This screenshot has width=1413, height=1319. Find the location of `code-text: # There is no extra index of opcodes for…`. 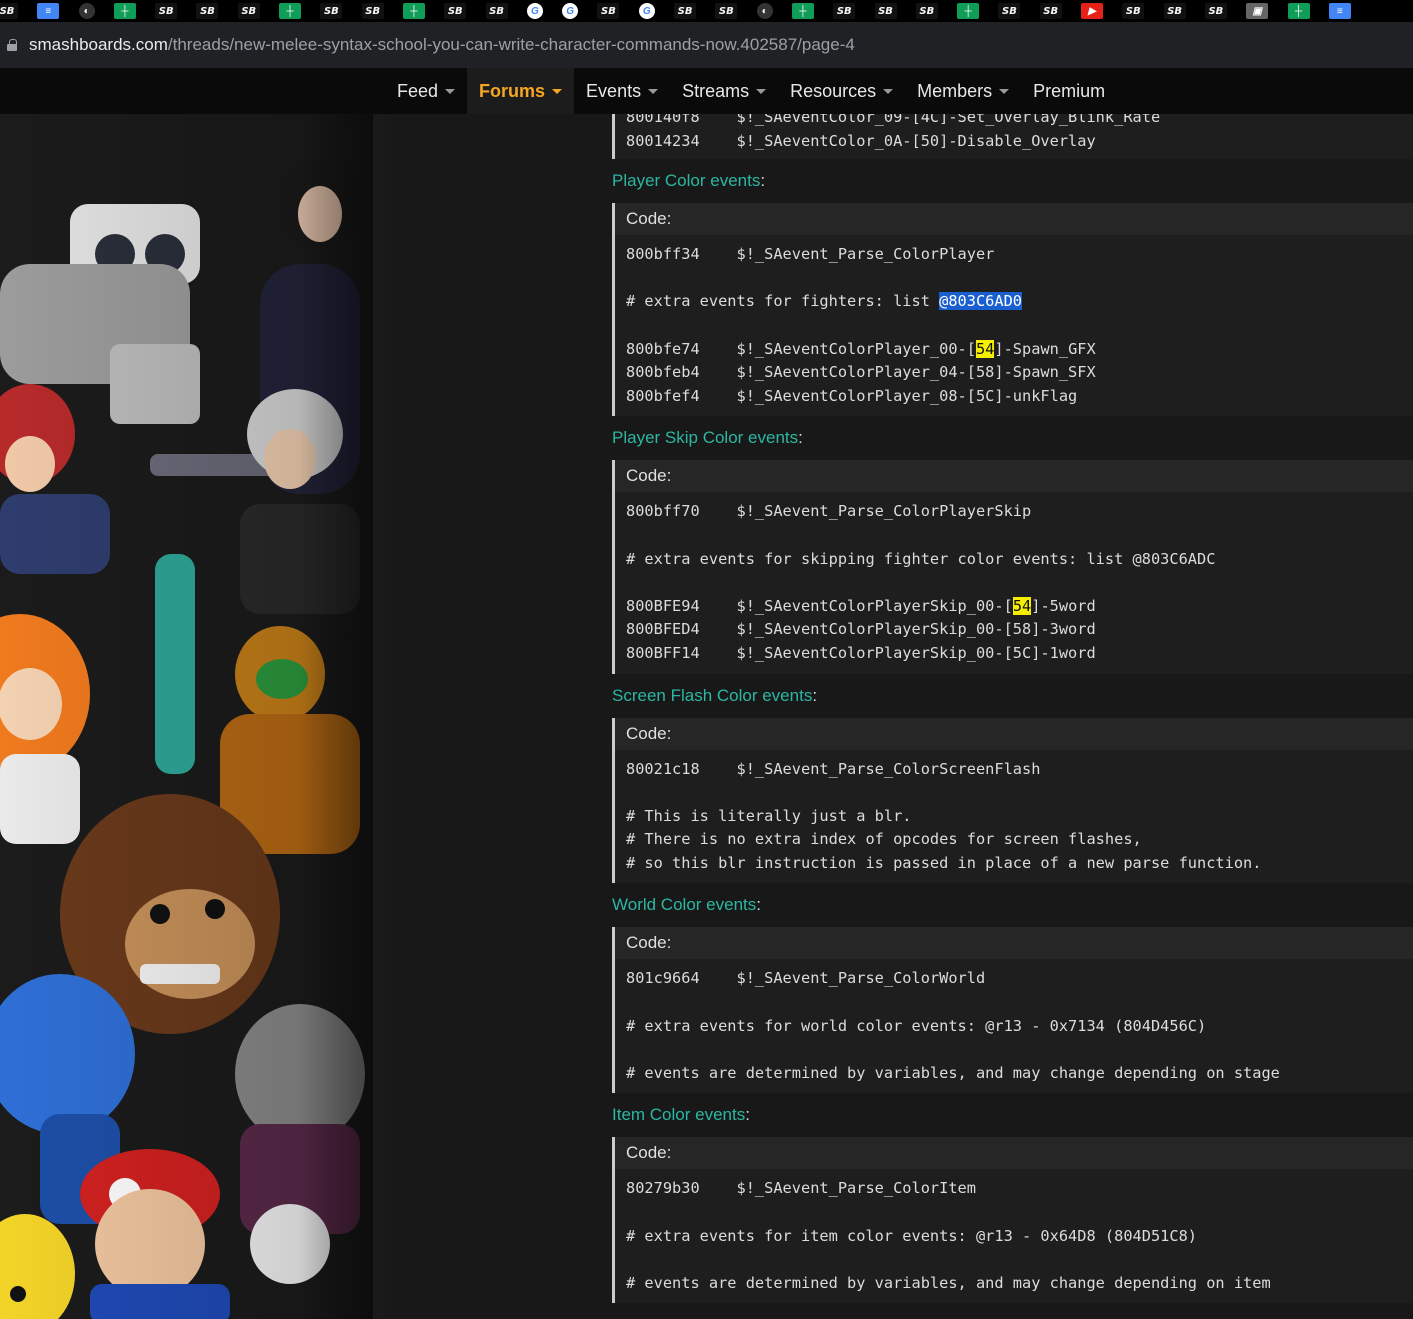

code-text: # There is no extra index of opcodes for… is located at coordinates (884, 839).